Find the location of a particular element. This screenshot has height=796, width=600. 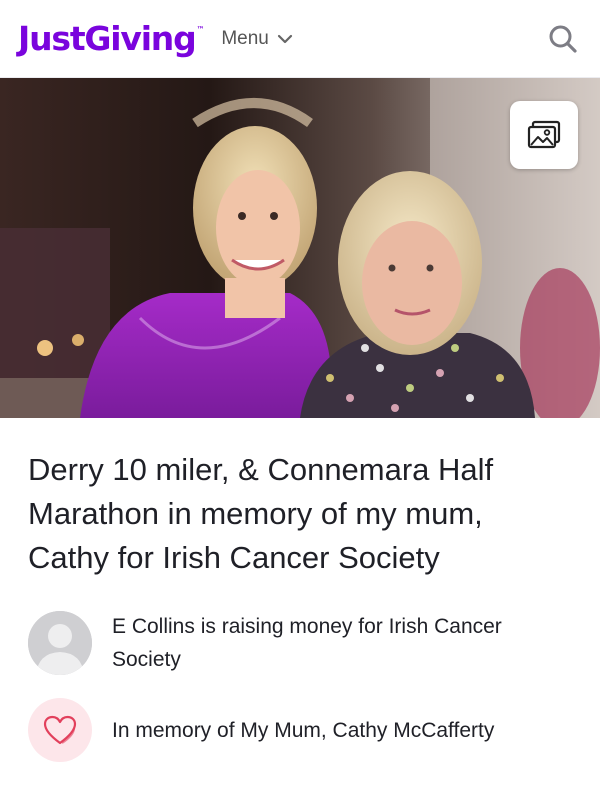

heart-icon is located at coordinates (60, 730).